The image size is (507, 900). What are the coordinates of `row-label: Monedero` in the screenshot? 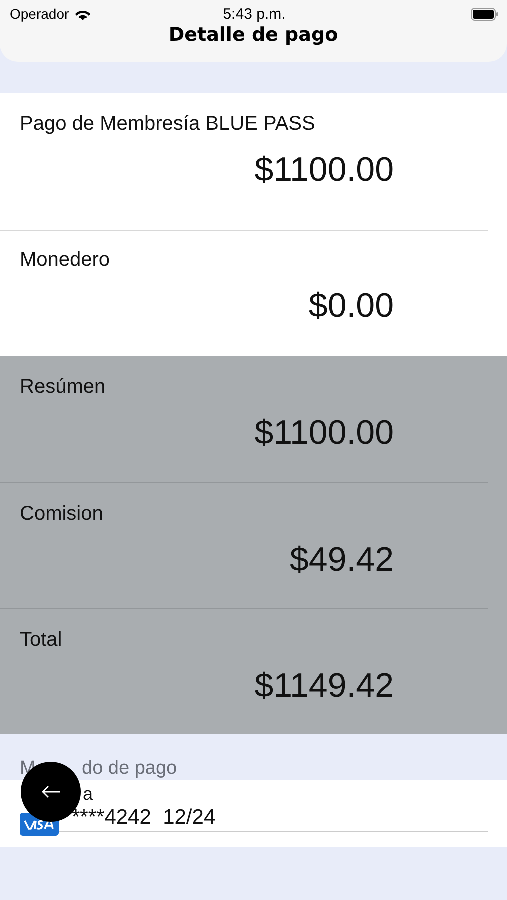 It's located at (66, 260).